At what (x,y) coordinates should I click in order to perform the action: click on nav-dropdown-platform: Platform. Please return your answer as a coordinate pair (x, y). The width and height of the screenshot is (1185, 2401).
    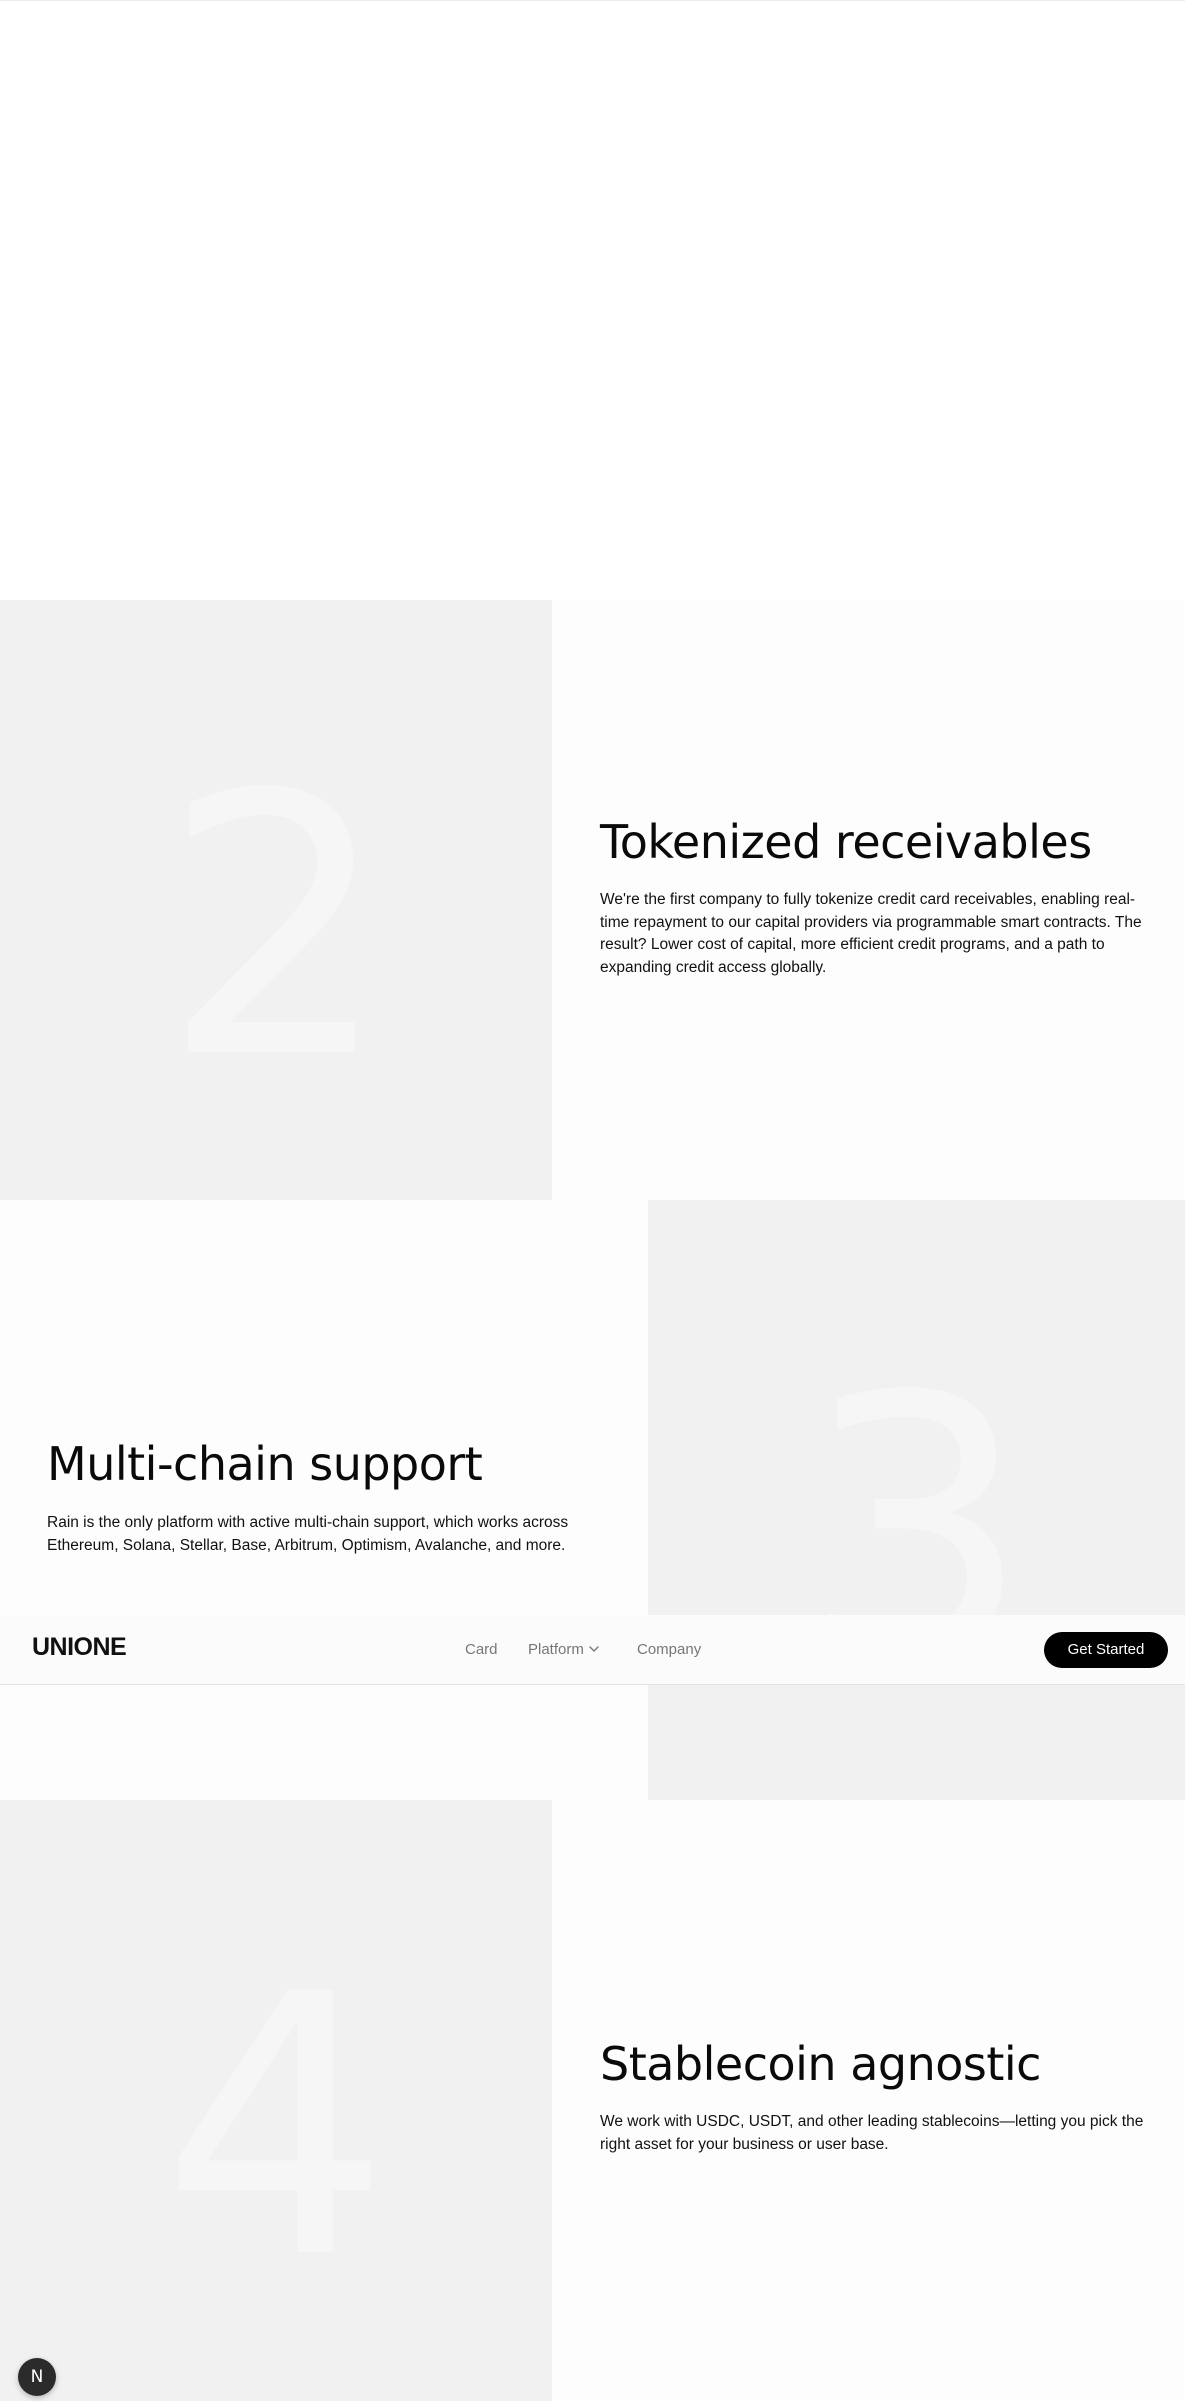
    Looking at the image, I should click on (564, 1649).